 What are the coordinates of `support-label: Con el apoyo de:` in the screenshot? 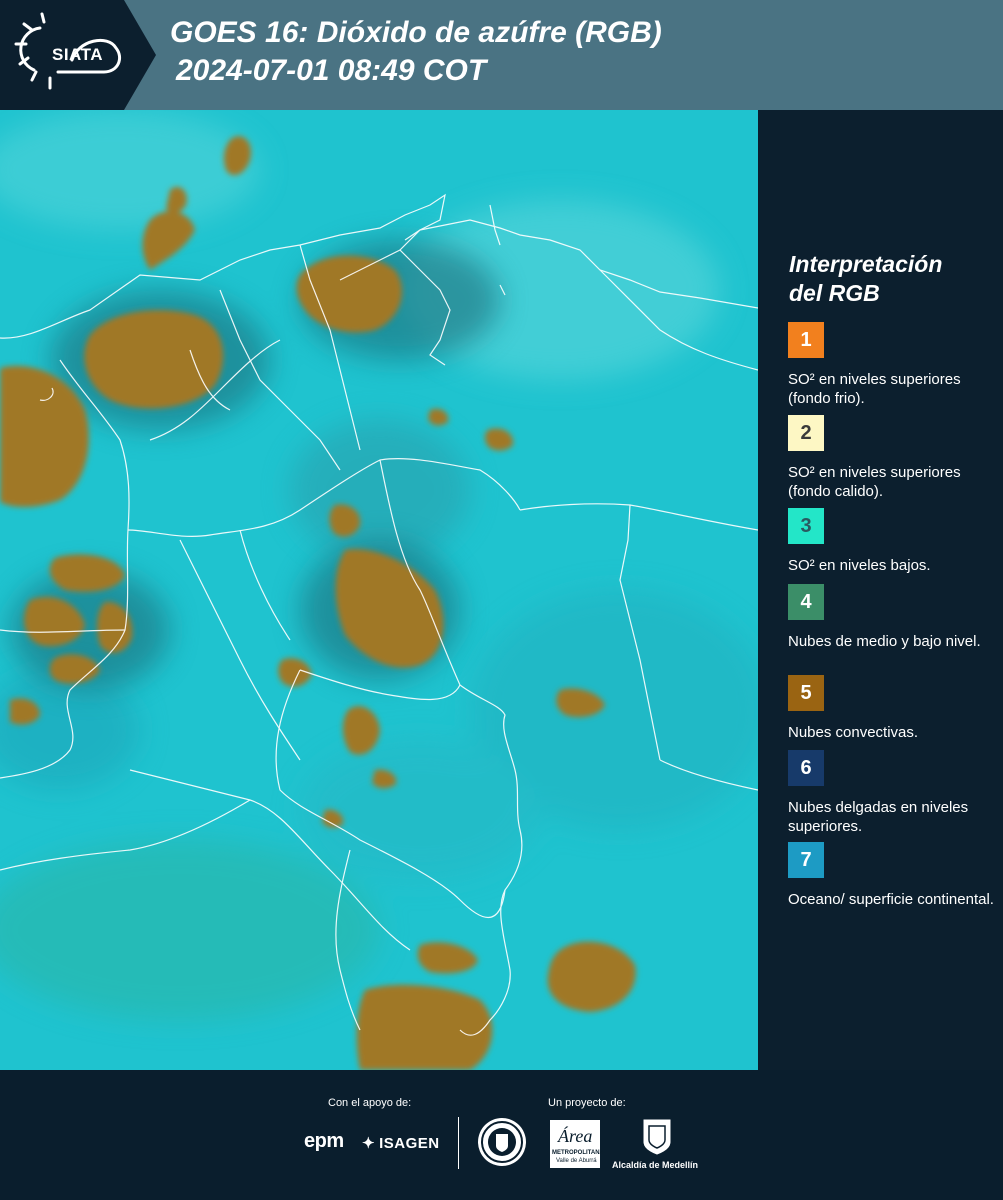 It's located at (370, 1103).